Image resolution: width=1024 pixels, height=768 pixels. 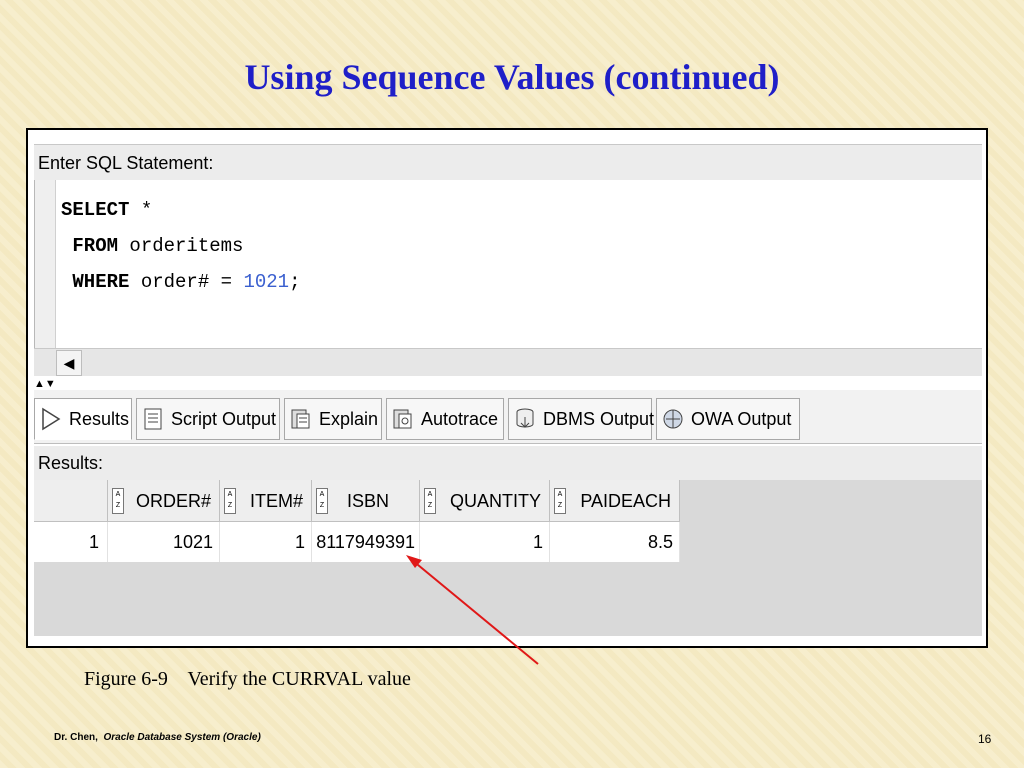 I want to click on page-number: 16, so click(x=985, y=739).